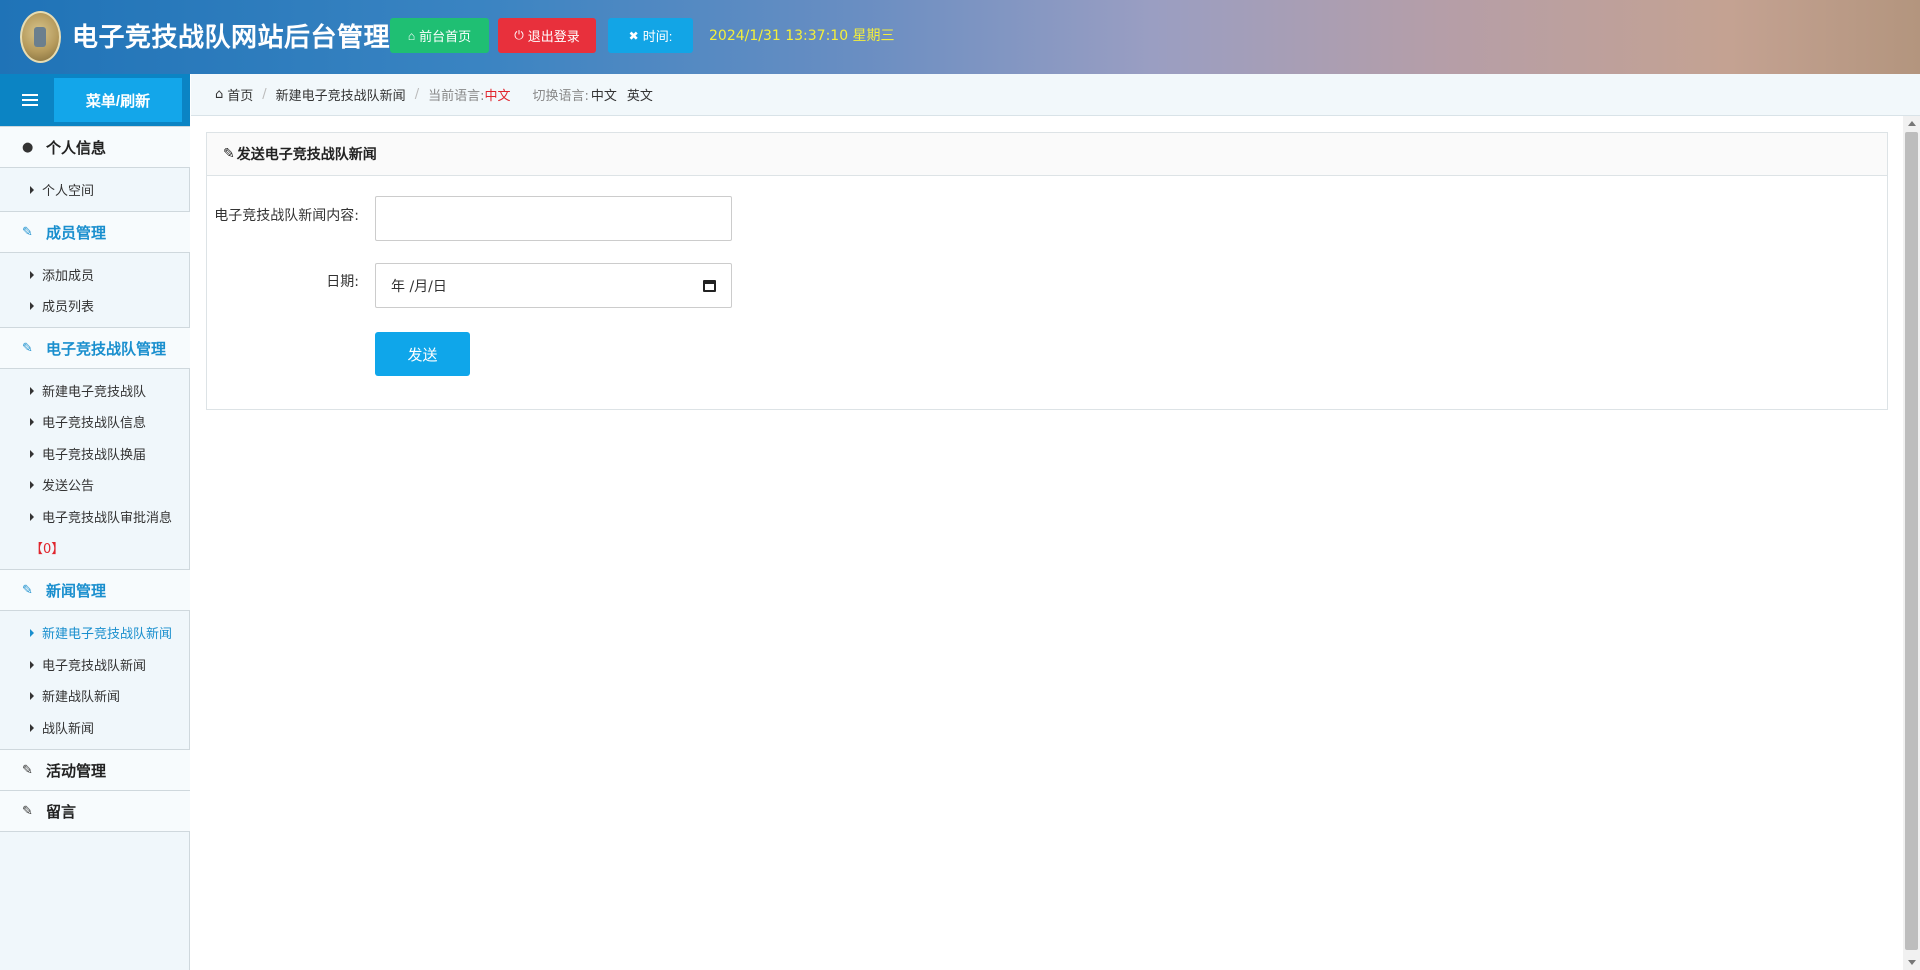  What do you see at coordinates (1055, 95) in the screenshot?
I see `breadcrumb: ⌂ 首页 / 新建电子竞技战队新闻 / 当前语言: 中文 切换语言: 中文 英文` at bounding box center [1055, 95].